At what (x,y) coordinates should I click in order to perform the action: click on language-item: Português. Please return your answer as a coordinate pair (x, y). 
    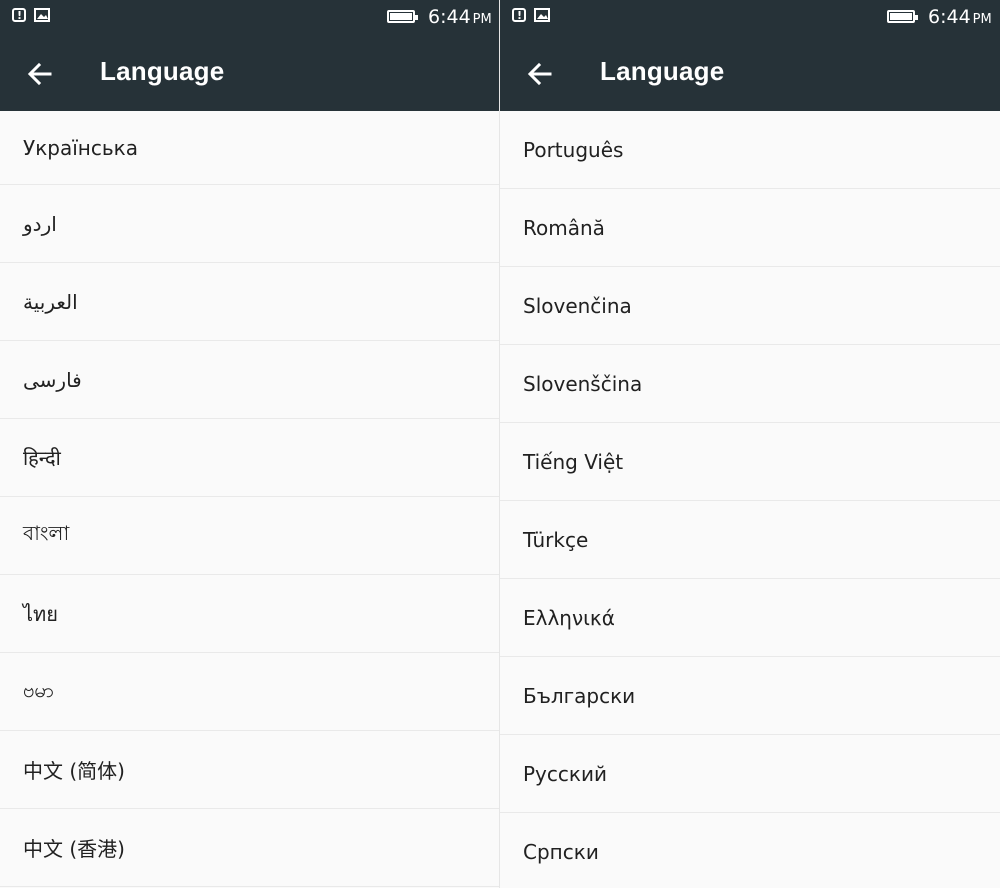
    Looking at the image, I should click on (750, 150).